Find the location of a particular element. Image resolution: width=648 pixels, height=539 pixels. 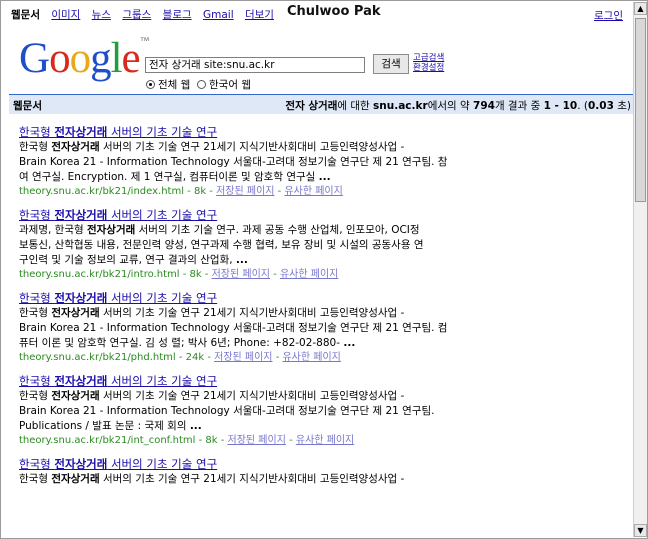

vertical-scrollbar: ▲ ▼ is located at coordinates (640, 269).